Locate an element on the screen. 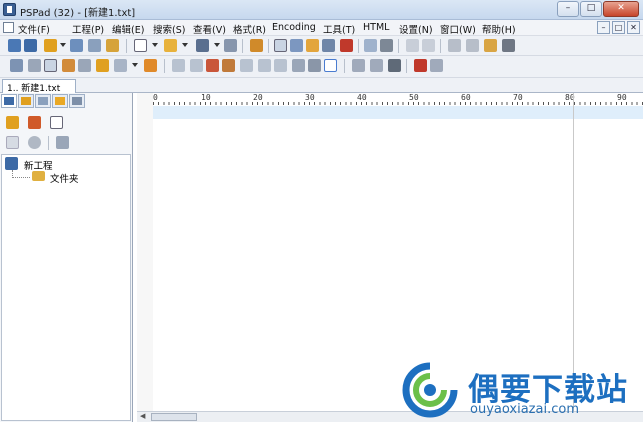  stop-icon is located at coordinates (420, 65).